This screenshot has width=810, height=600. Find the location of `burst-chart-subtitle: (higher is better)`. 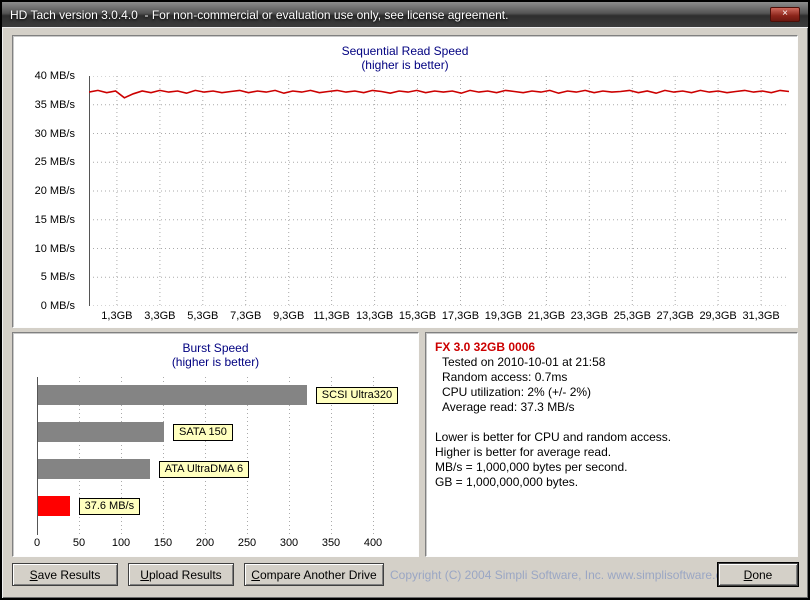

burst-chart-subtitle: (higher is better) is located at coordinates (215, 362).